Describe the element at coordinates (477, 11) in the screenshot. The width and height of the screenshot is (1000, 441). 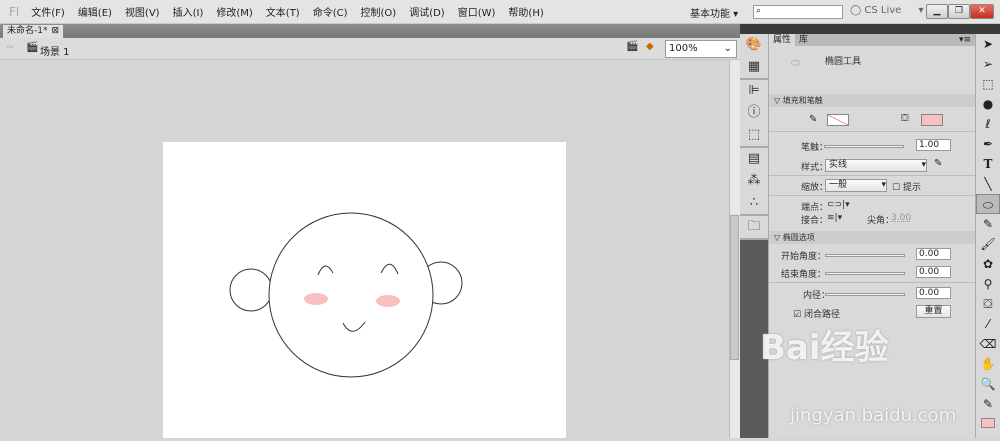
I see `menu-window: 窗口(W)` at that location.